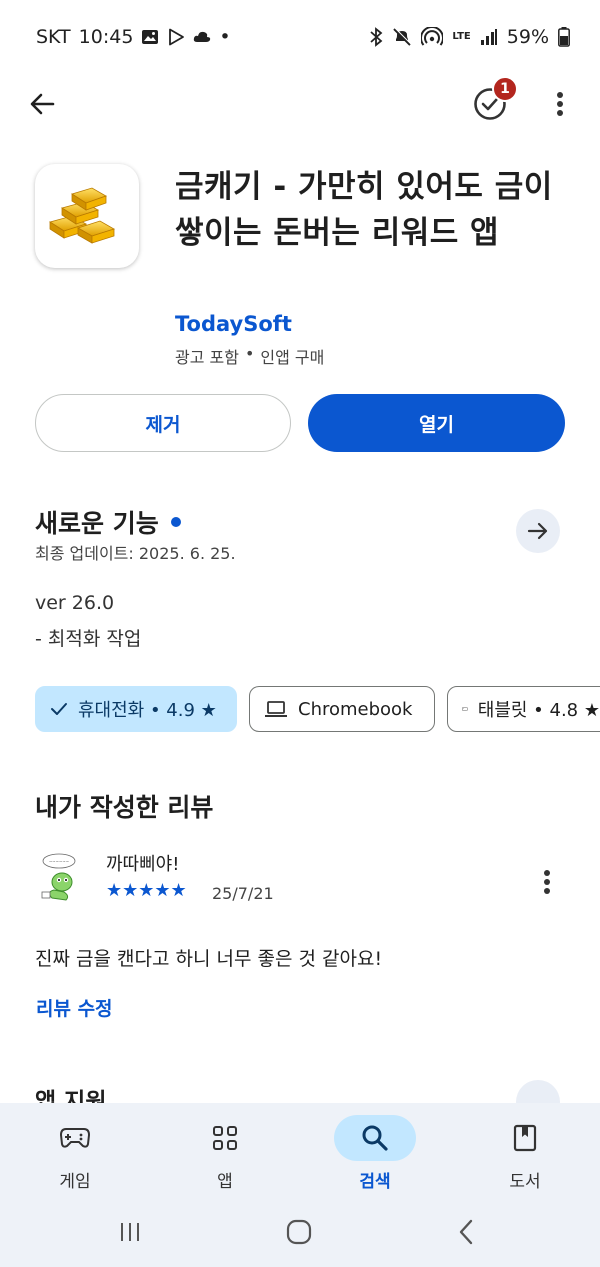  I want to click on my-review-heading: 내가 작성한 리뷰, so click(124, 807).